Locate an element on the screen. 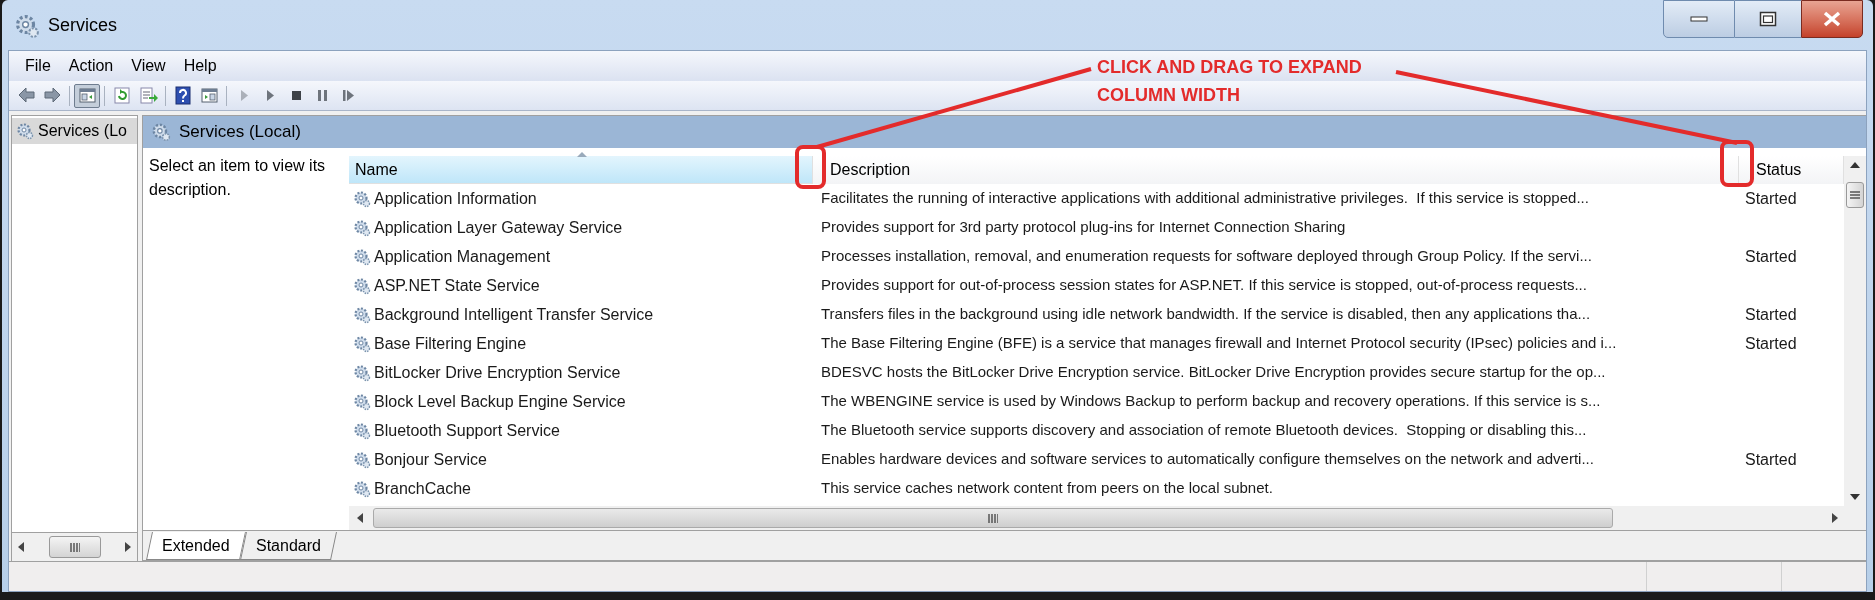  description-hint: Select an item to view its description. is located at coordinates (238, 178).